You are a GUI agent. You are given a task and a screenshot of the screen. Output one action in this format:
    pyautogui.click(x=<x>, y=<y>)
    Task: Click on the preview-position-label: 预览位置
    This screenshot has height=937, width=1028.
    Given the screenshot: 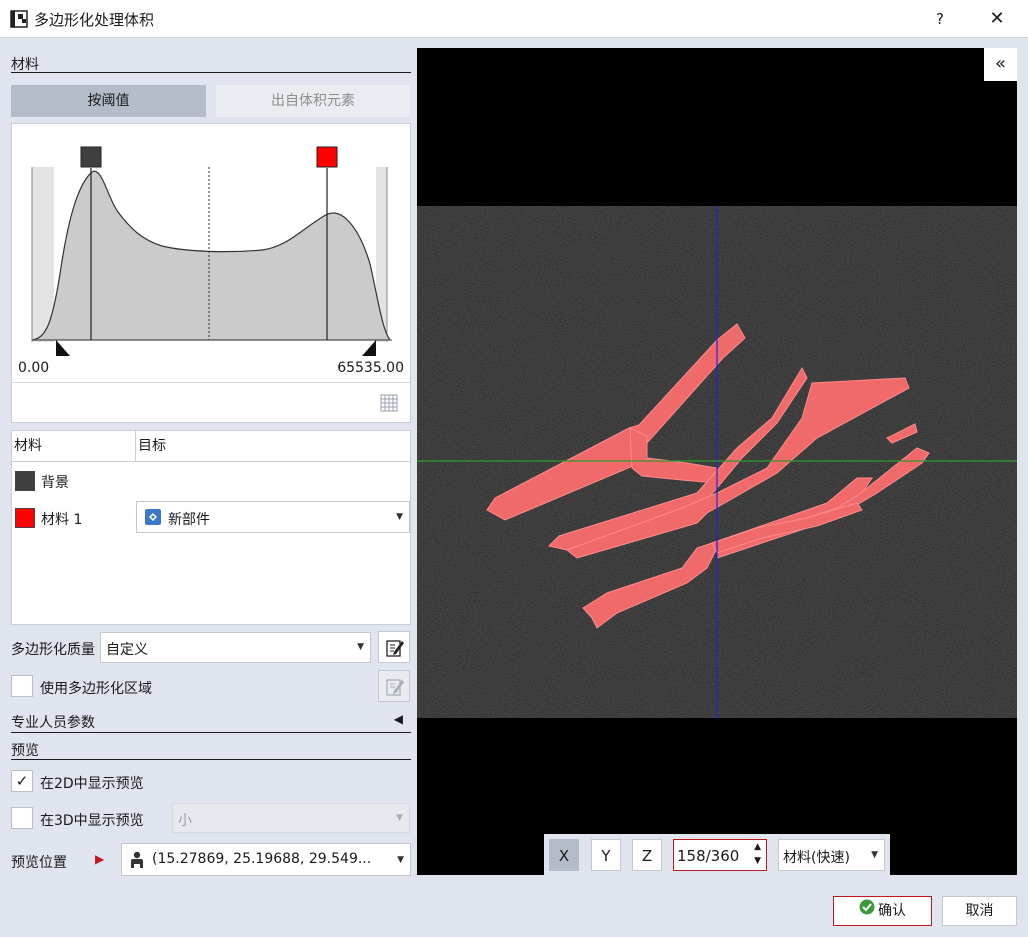 What is the action you would take?
    pyautogui.click(x=39, y=863)
    